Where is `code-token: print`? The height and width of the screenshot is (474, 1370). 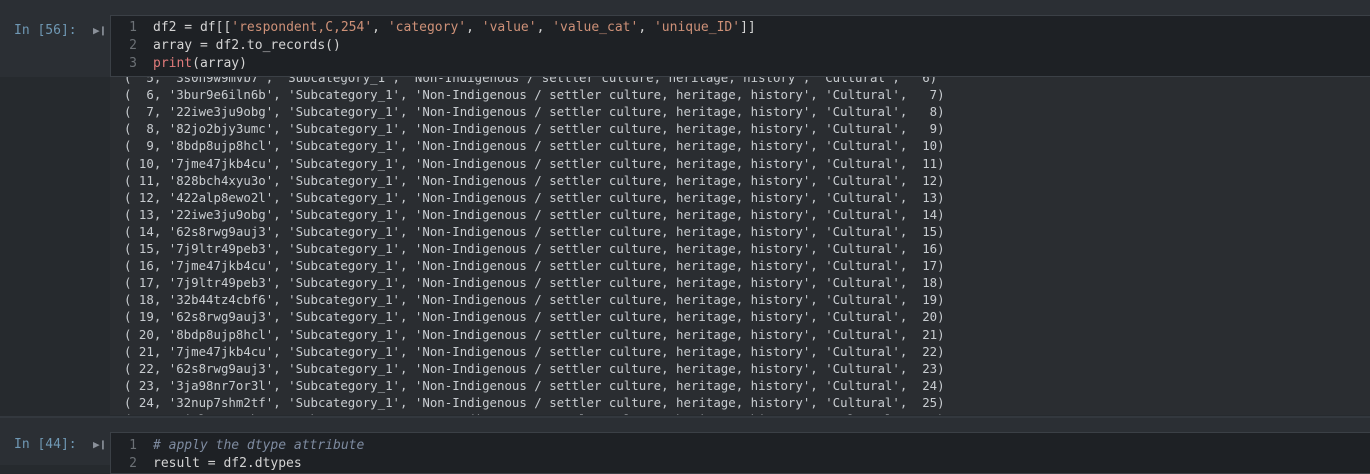 code-token: print is located at coordinates (173, 63).